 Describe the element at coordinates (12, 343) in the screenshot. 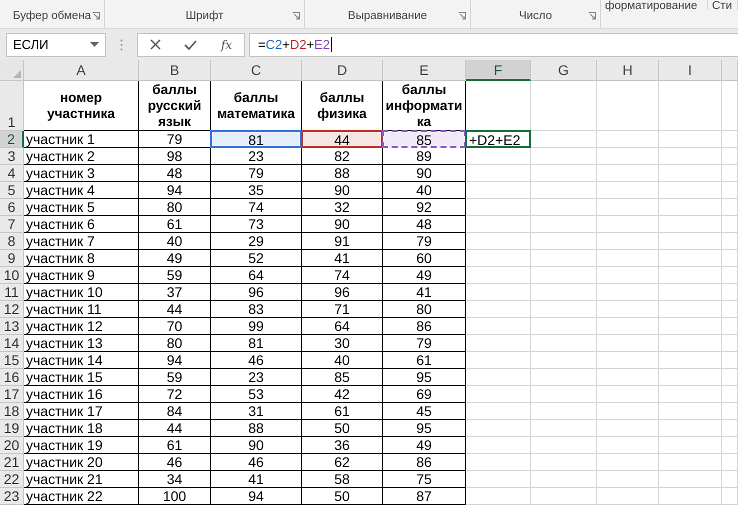

I see `row-header: 14` at that location.